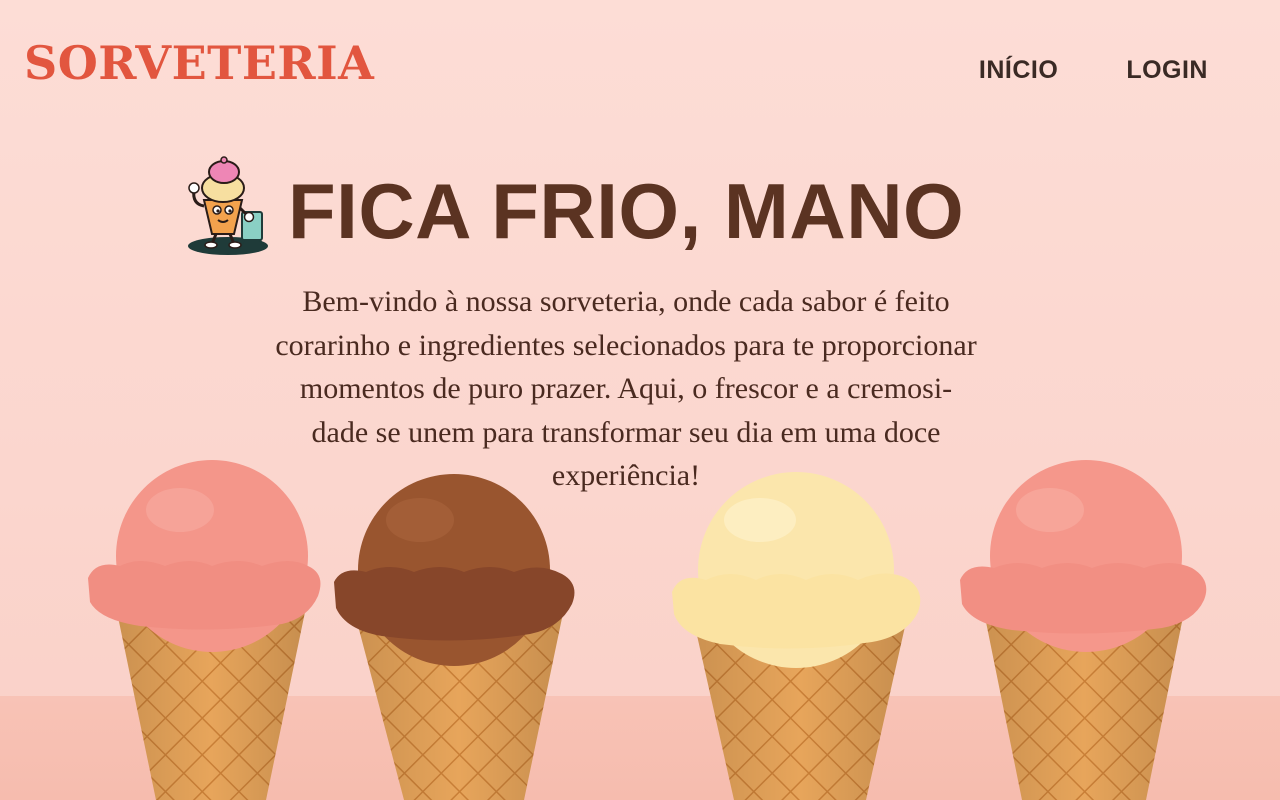 This screenshot has height=800, width=1280. What do you see at coordinates (626, 211) in the screenshot?
I see `hero-title: FICA FRIO, MANO` at bounding box center [626, 211].